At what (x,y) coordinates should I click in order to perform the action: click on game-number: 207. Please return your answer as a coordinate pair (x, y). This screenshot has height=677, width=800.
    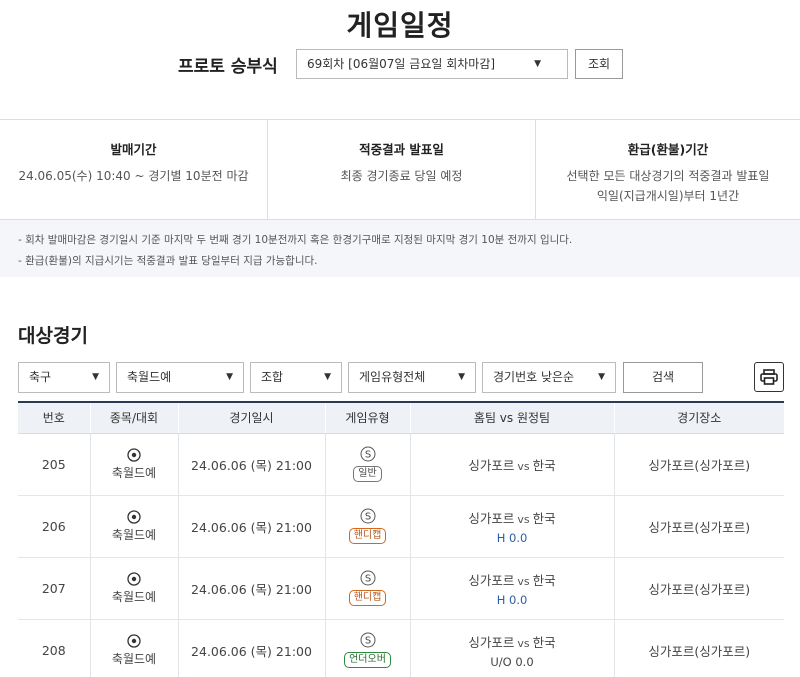
    Looking at the image, I should click on (54, 588).